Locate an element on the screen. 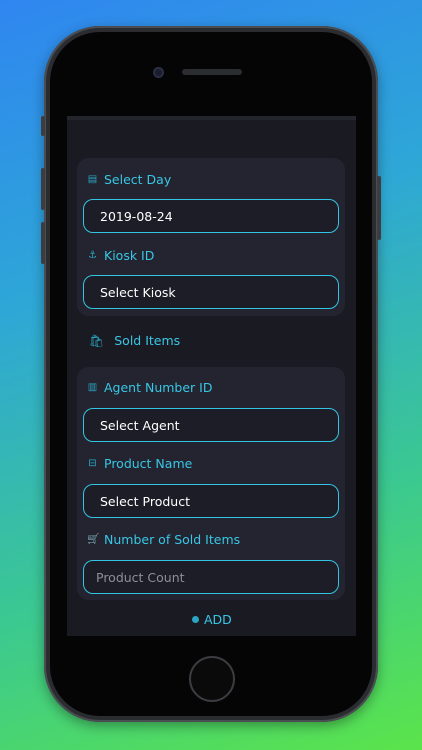 Image resolution: width=422 pixels, height=750 pixels. tag-icon: ⊟ is located at coordinates (92, 463).